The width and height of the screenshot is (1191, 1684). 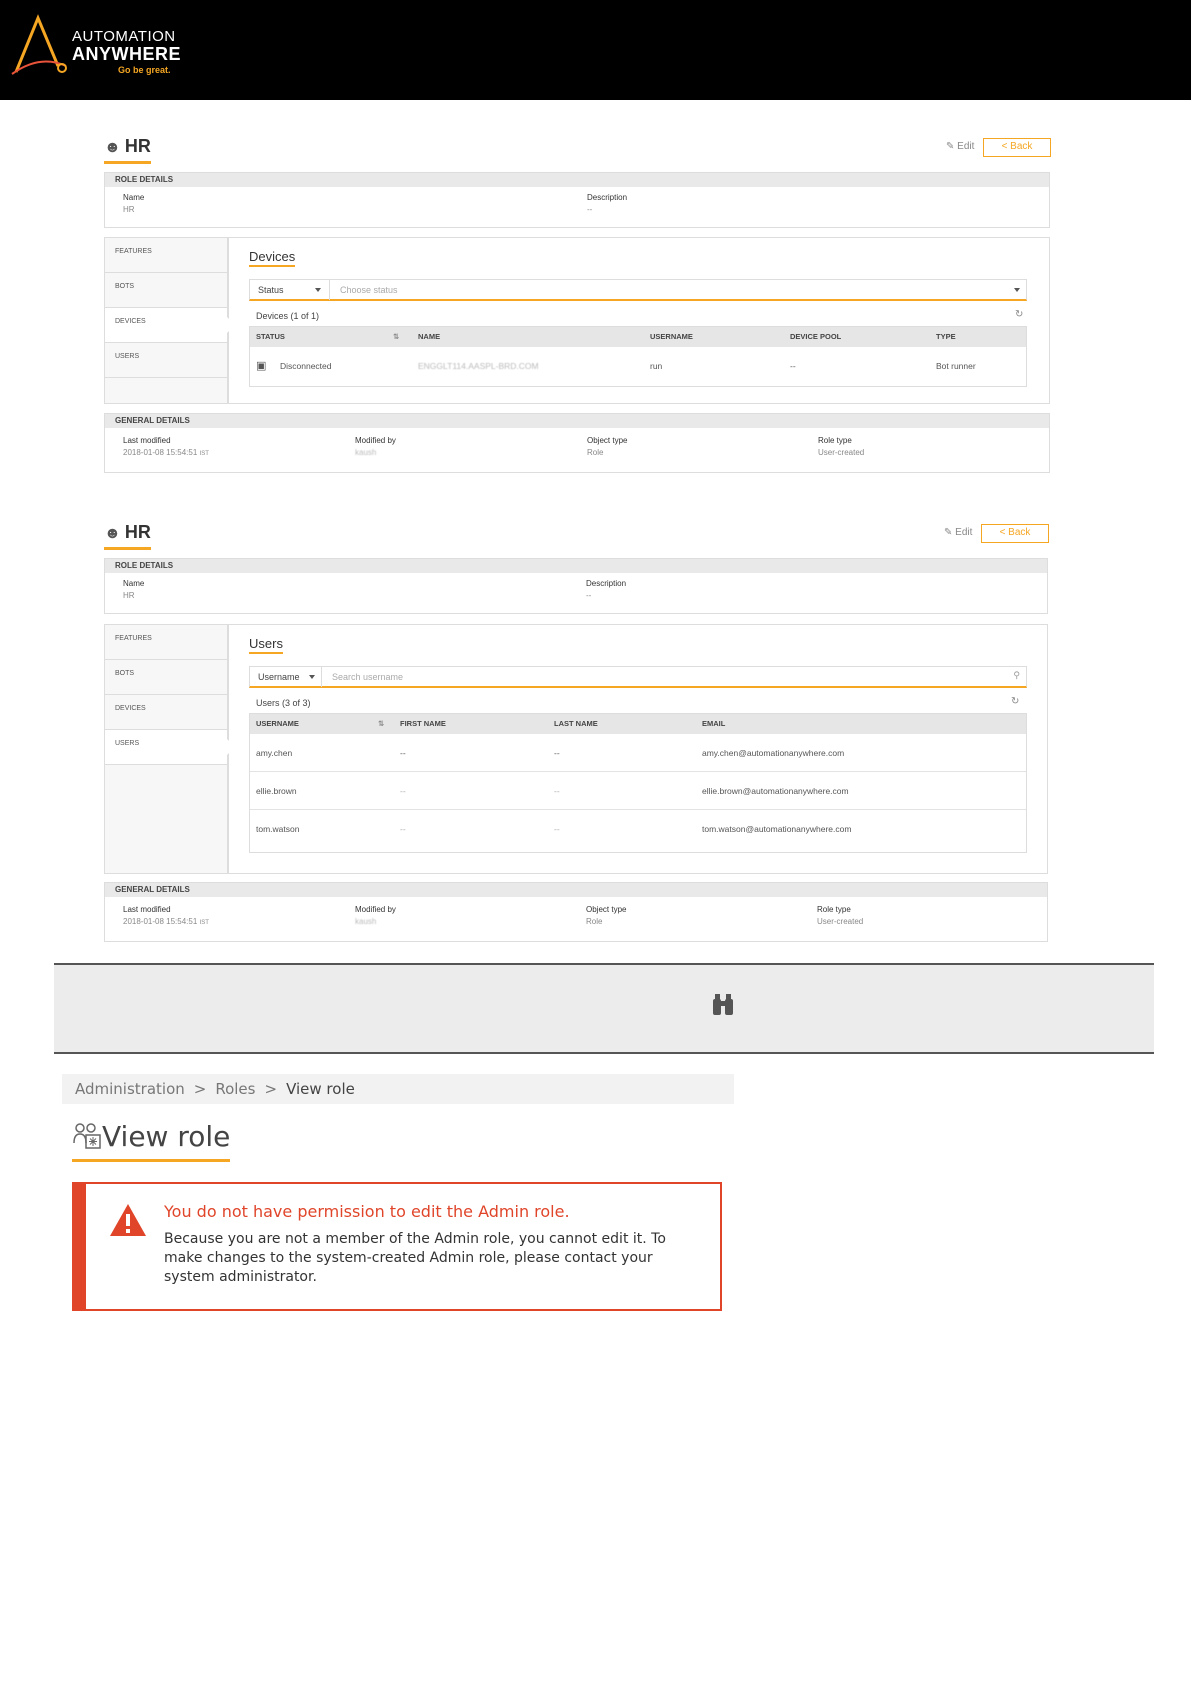 What do you see at coordinates (288, 316) in the screenshot?
I see `devices-count: Devices (1 of 1)` at bounding box center [288, 316].